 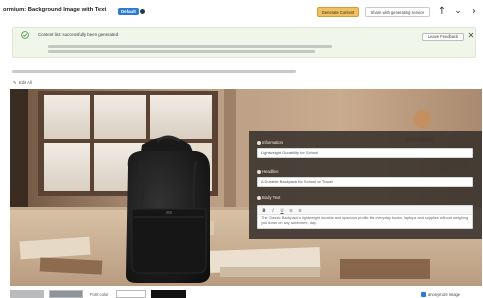 What do you see at coordinates (442, 11) in the screenshot?
I see `arrow-up-icon: ↑` at bounding box center [442, 11].